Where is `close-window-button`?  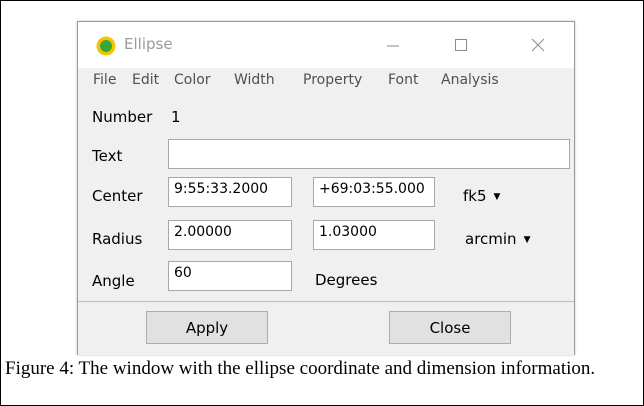
close-window-button is located at coordinates (538, 45).